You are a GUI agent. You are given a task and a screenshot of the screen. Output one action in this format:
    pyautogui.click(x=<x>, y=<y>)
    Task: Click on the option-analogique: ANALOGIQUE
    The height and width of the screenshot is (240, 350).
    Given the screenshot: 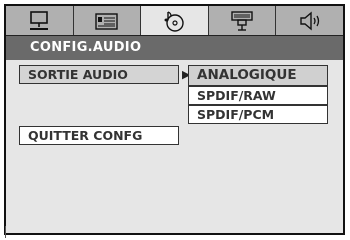 What is the action you would take?
    pyautogui.click(x=258, y=75)
    